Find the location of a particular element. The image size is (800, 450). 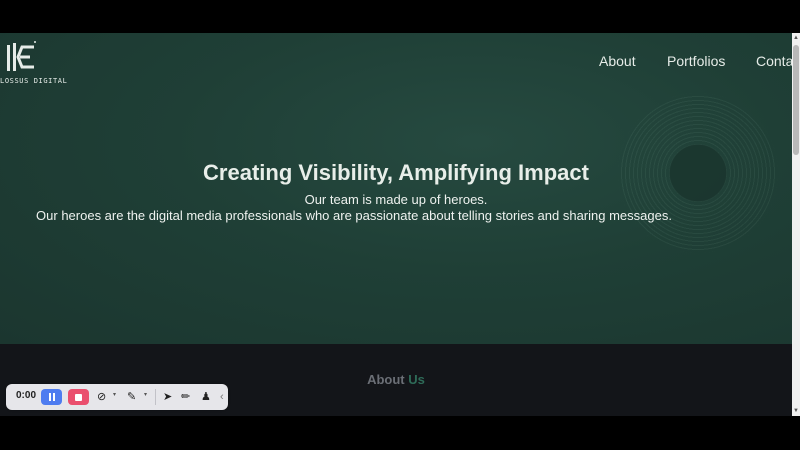

hero-title: Creating Visibility, Amplifying Impact is located at coordinates (396, 172).